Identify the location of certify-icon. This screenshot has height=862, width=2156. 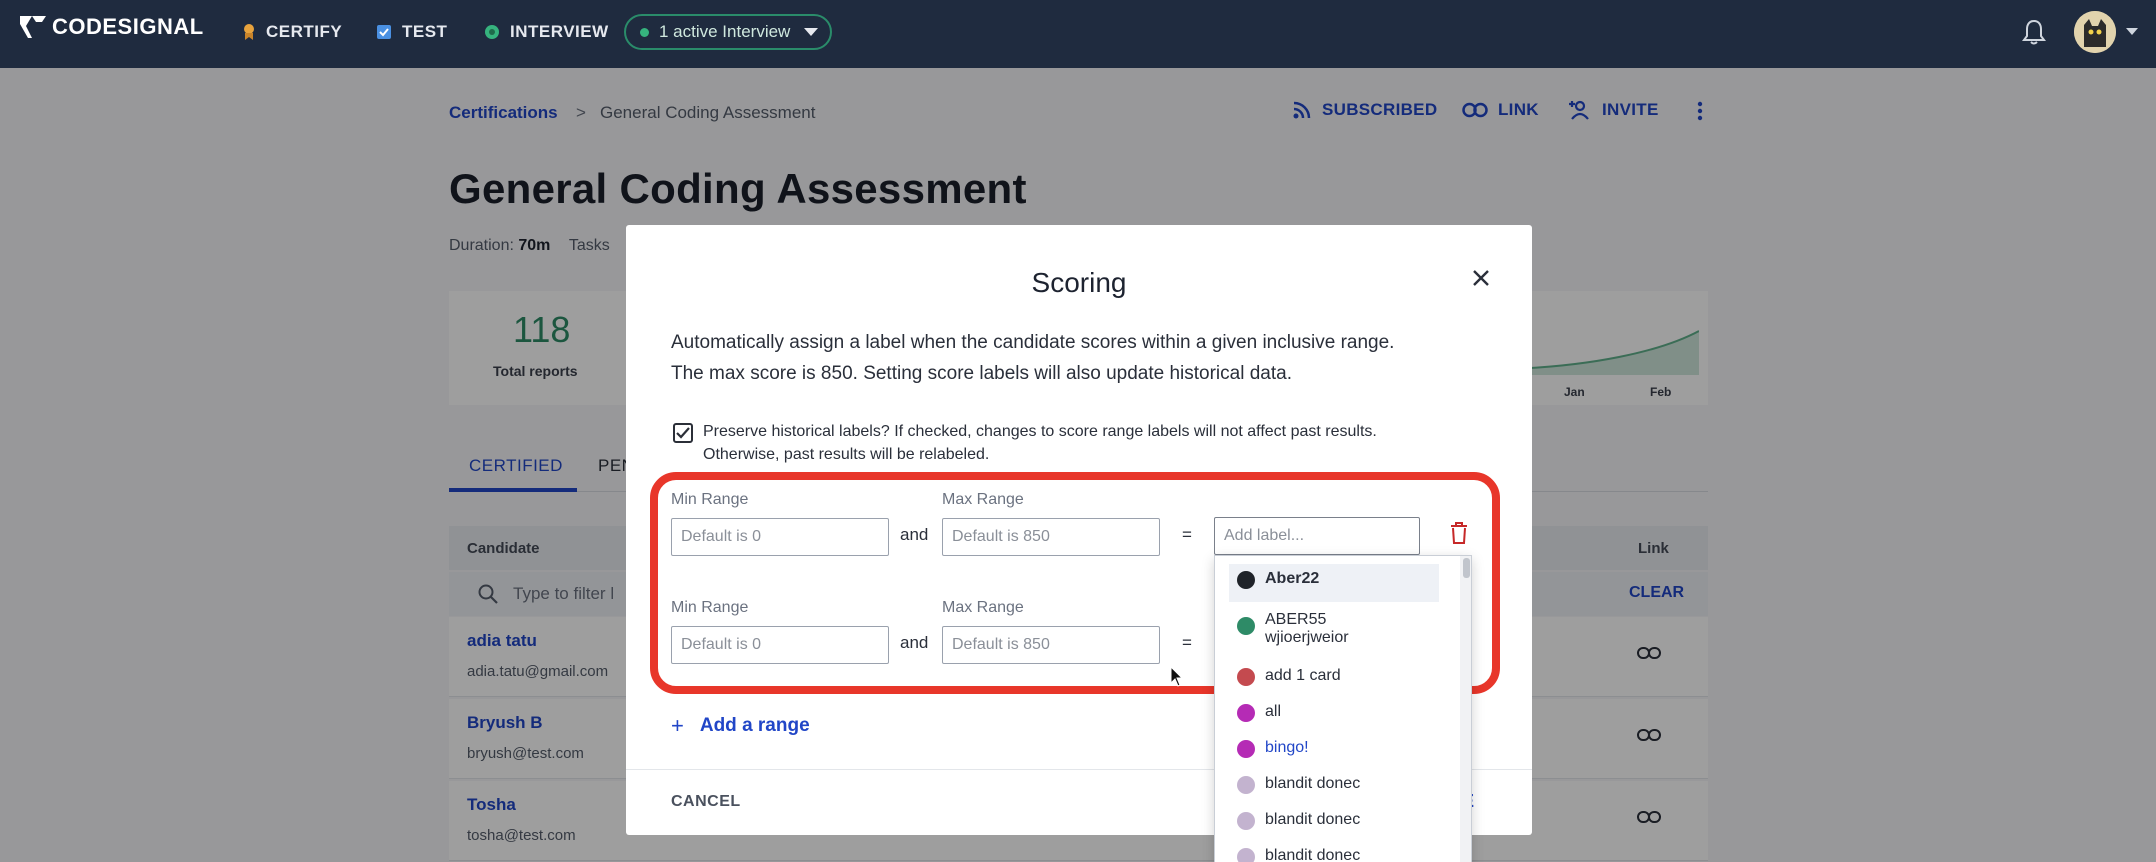
(249, 32).